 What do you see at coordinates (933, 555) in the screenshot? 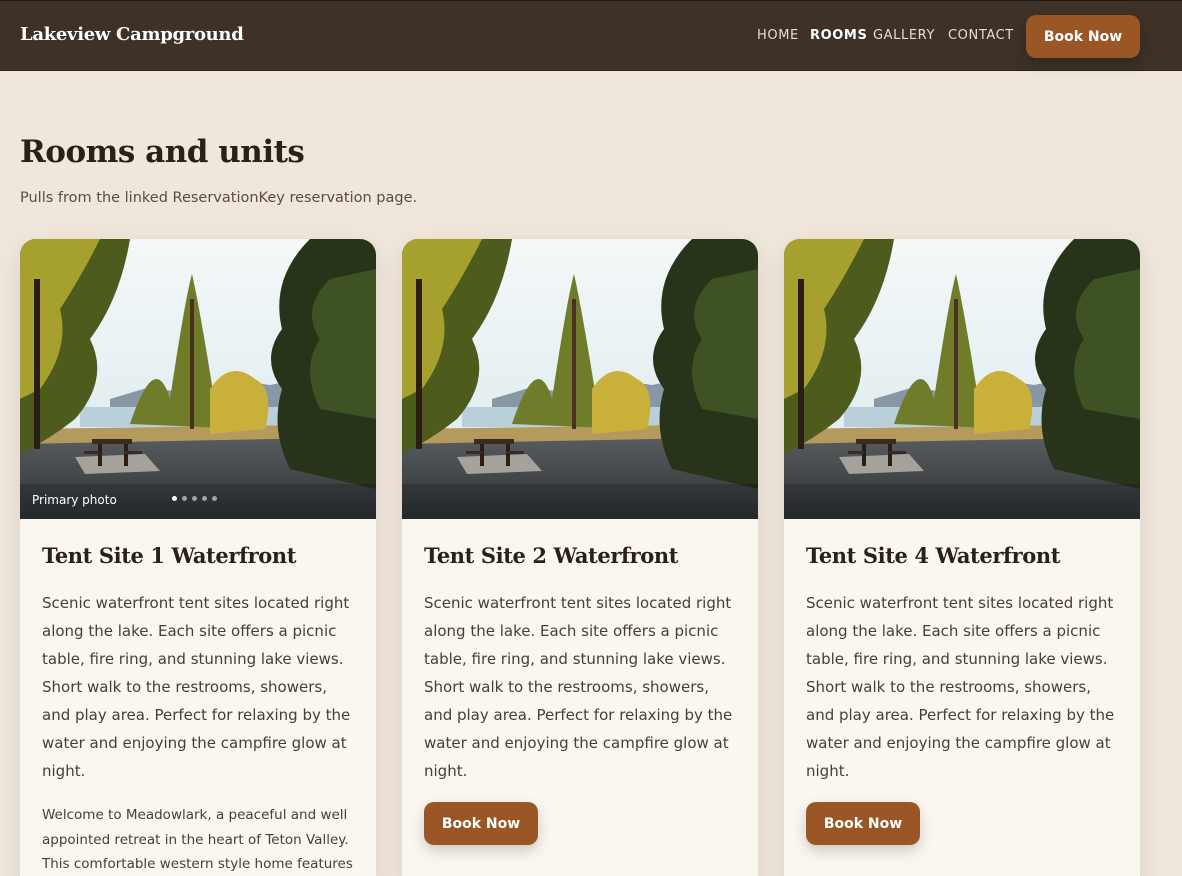
I see `room-title: Tent Site 4 Waterfront` at bounding box center [933, 555].